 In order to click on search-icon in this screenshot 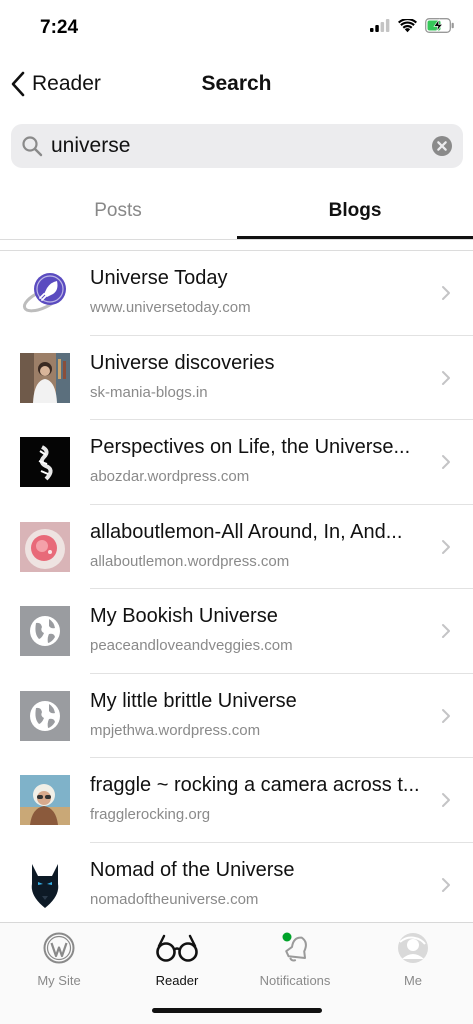, I will do `click(32, 146)`.